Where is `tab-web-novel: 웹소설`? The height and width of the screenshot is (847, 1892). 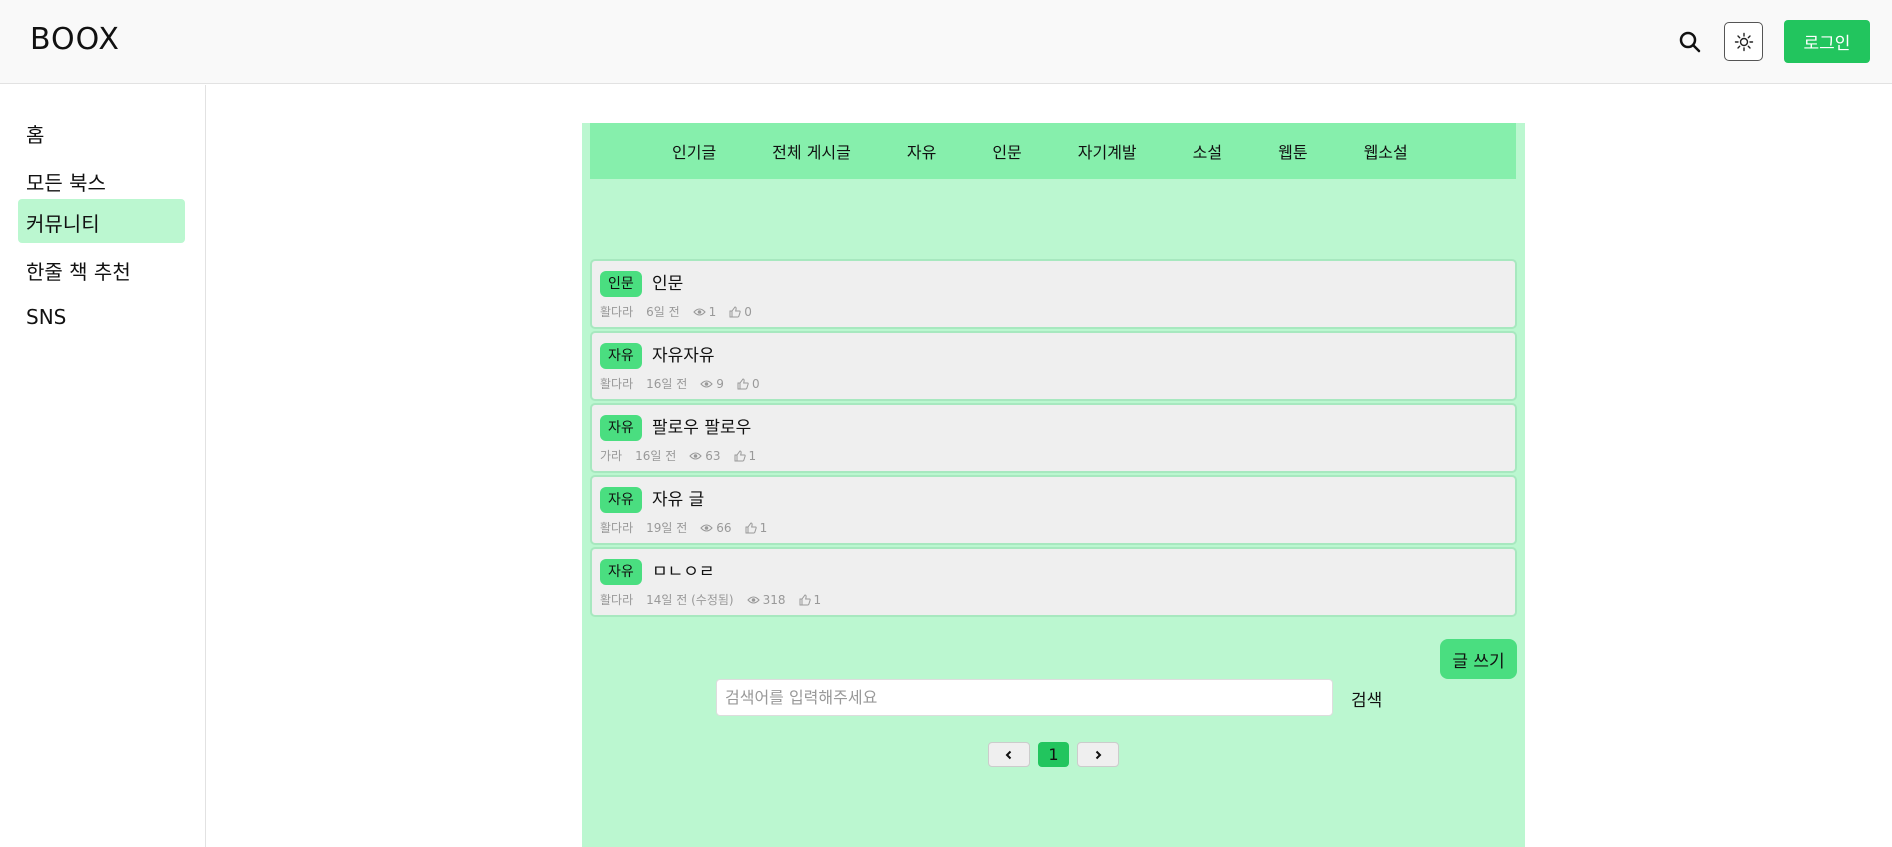 tab-web-novel: 웹소설 is located at coordinates (1386, 151).